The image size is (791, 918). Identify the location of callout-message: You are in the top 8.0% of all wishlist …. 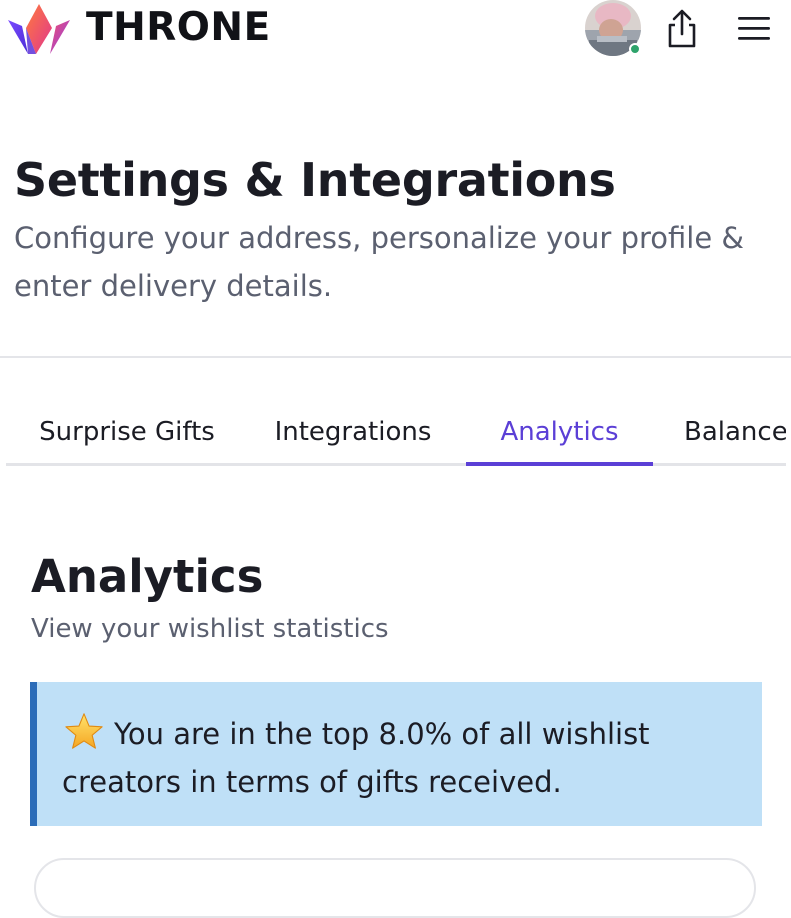
(402, 758).